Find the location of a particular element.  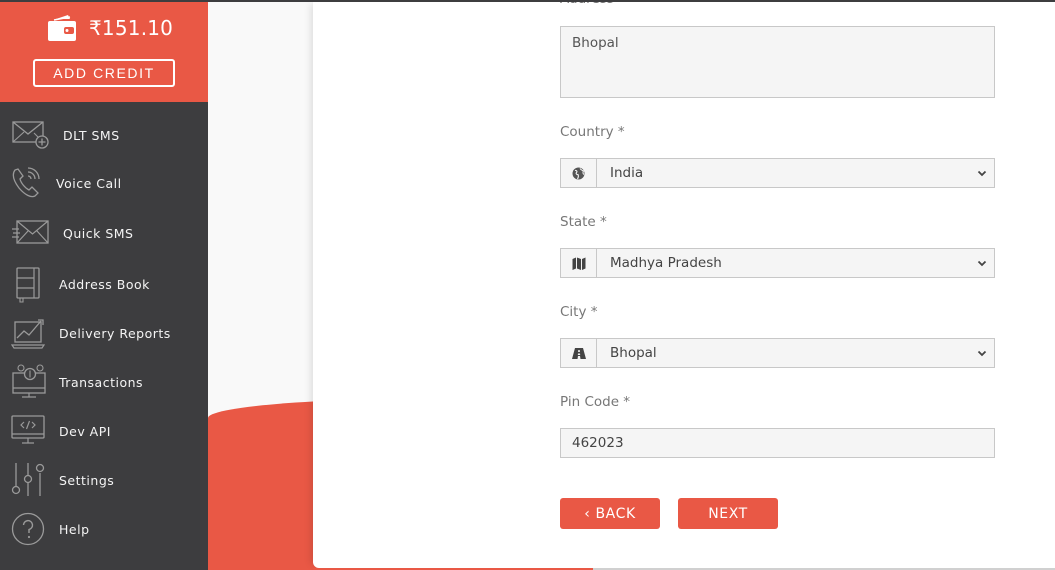

country-select: India is located at coordinates (777, 173).